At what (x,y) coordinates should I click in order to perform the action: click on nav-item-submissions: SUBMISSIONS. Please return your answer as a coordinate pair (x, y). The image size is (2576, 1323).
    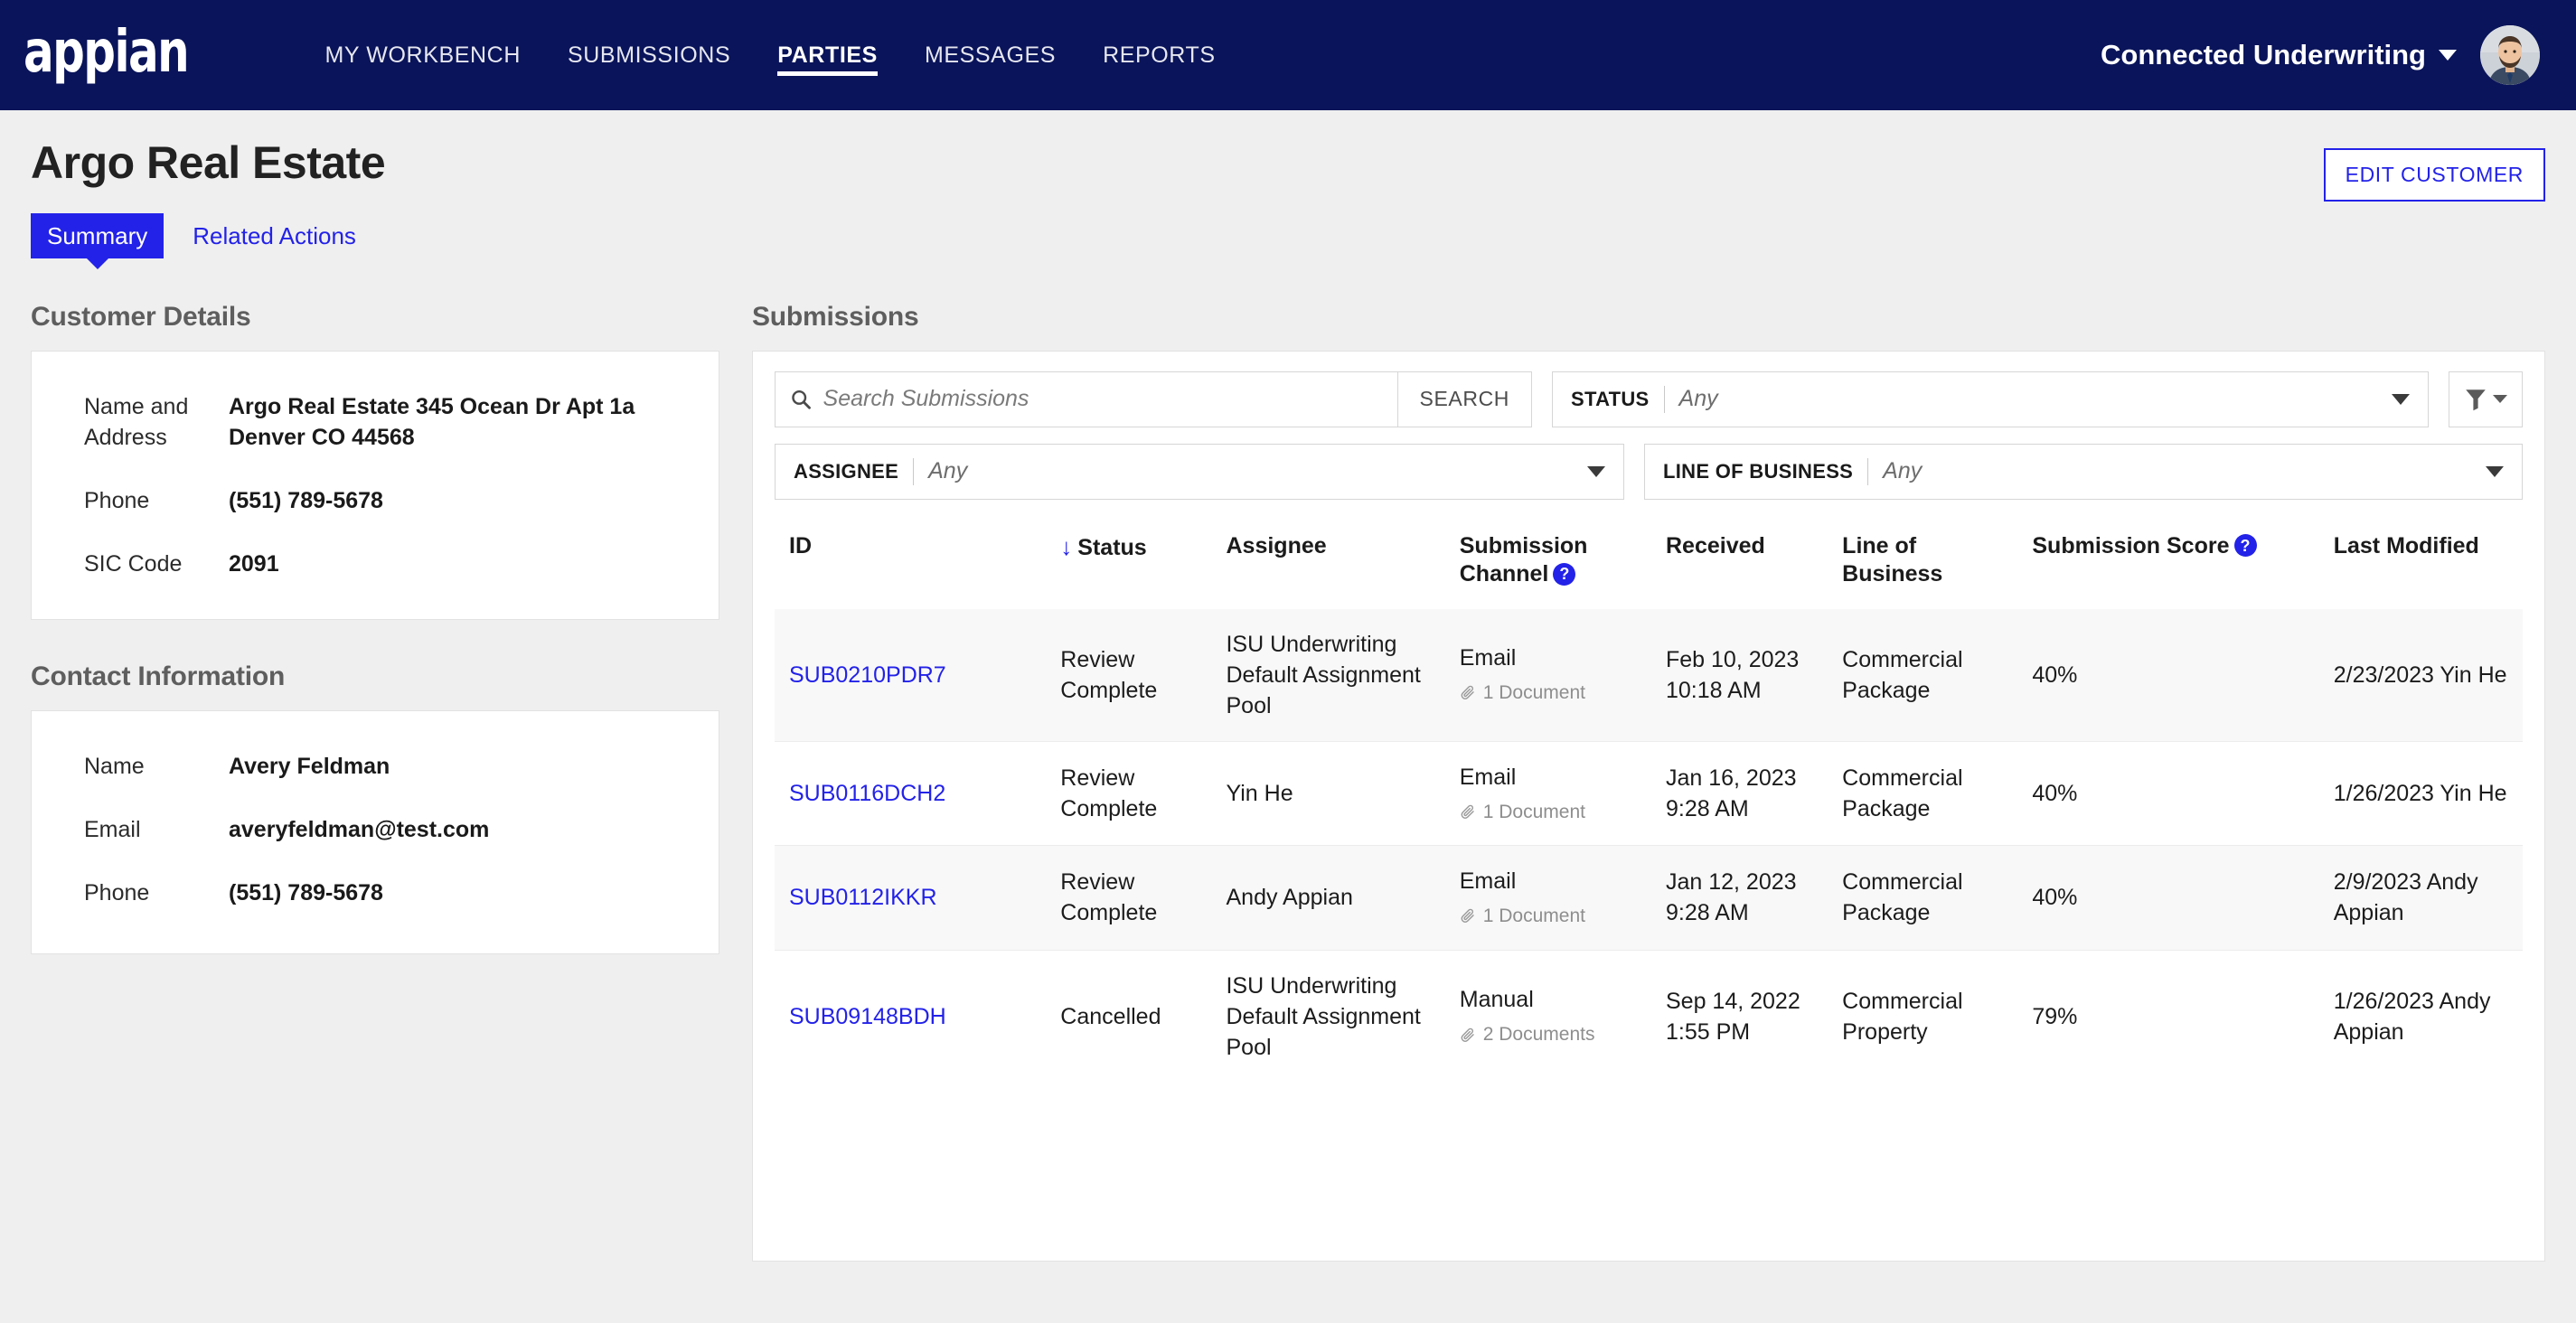
    Looking at the image, I should click on (649, 55).